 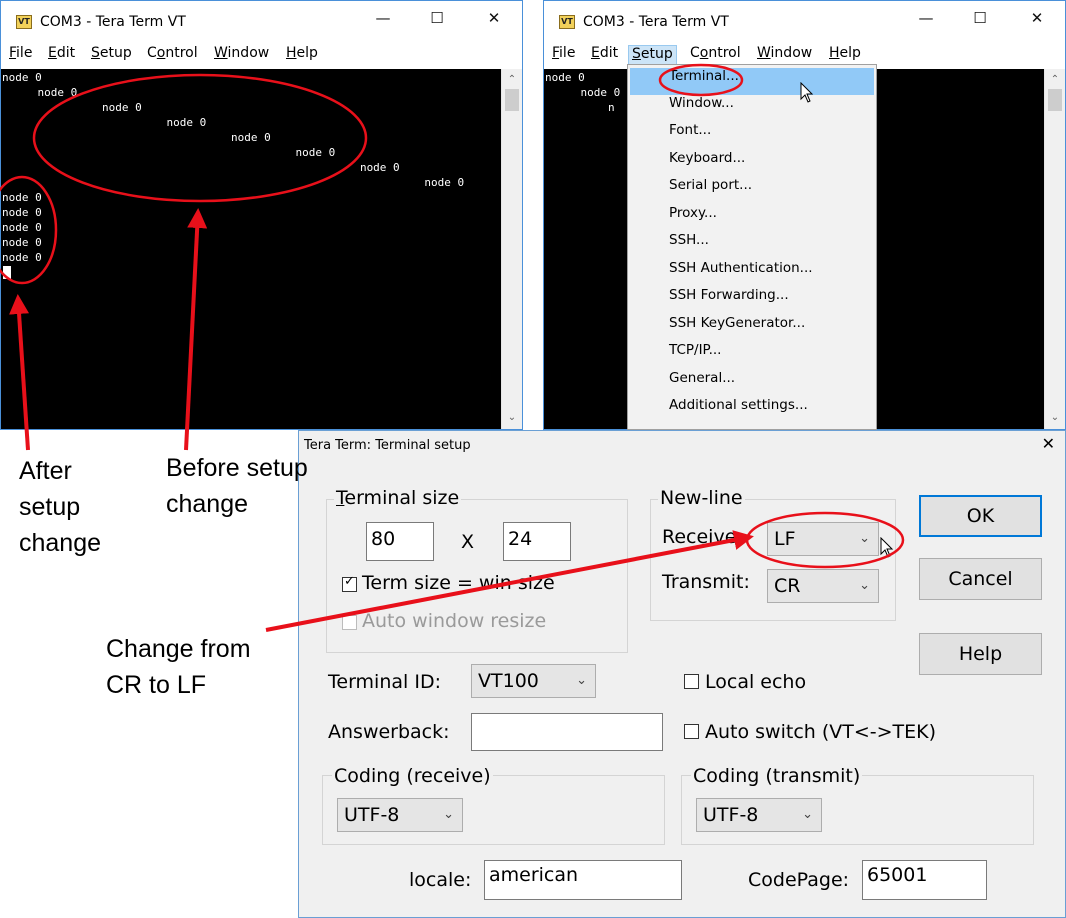 What do you see at coordinates (237, 486) in the screenshot?
I see `before-setup-annotation: Before setup change` at bounding box center [237, 486].